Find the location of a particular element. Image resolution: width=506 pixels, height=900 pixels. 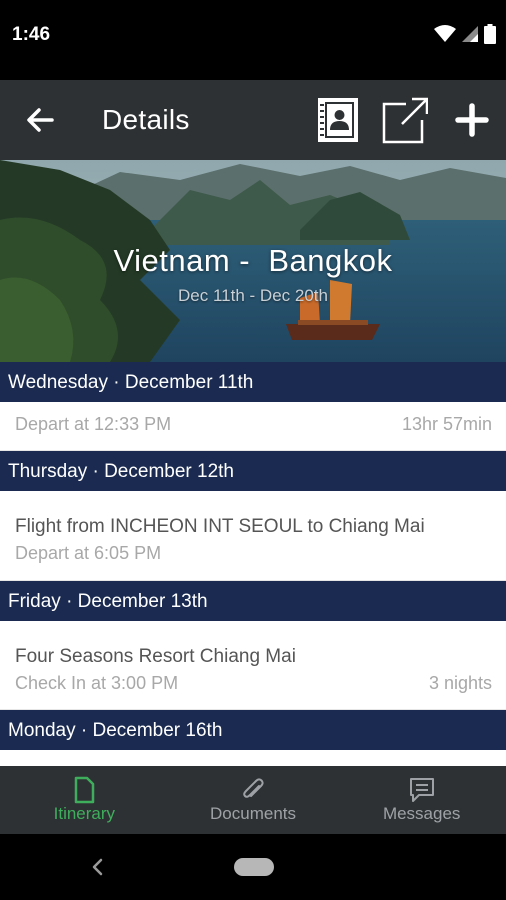

tab-itinerary: Itinerary is located at coordinates (84, 800).